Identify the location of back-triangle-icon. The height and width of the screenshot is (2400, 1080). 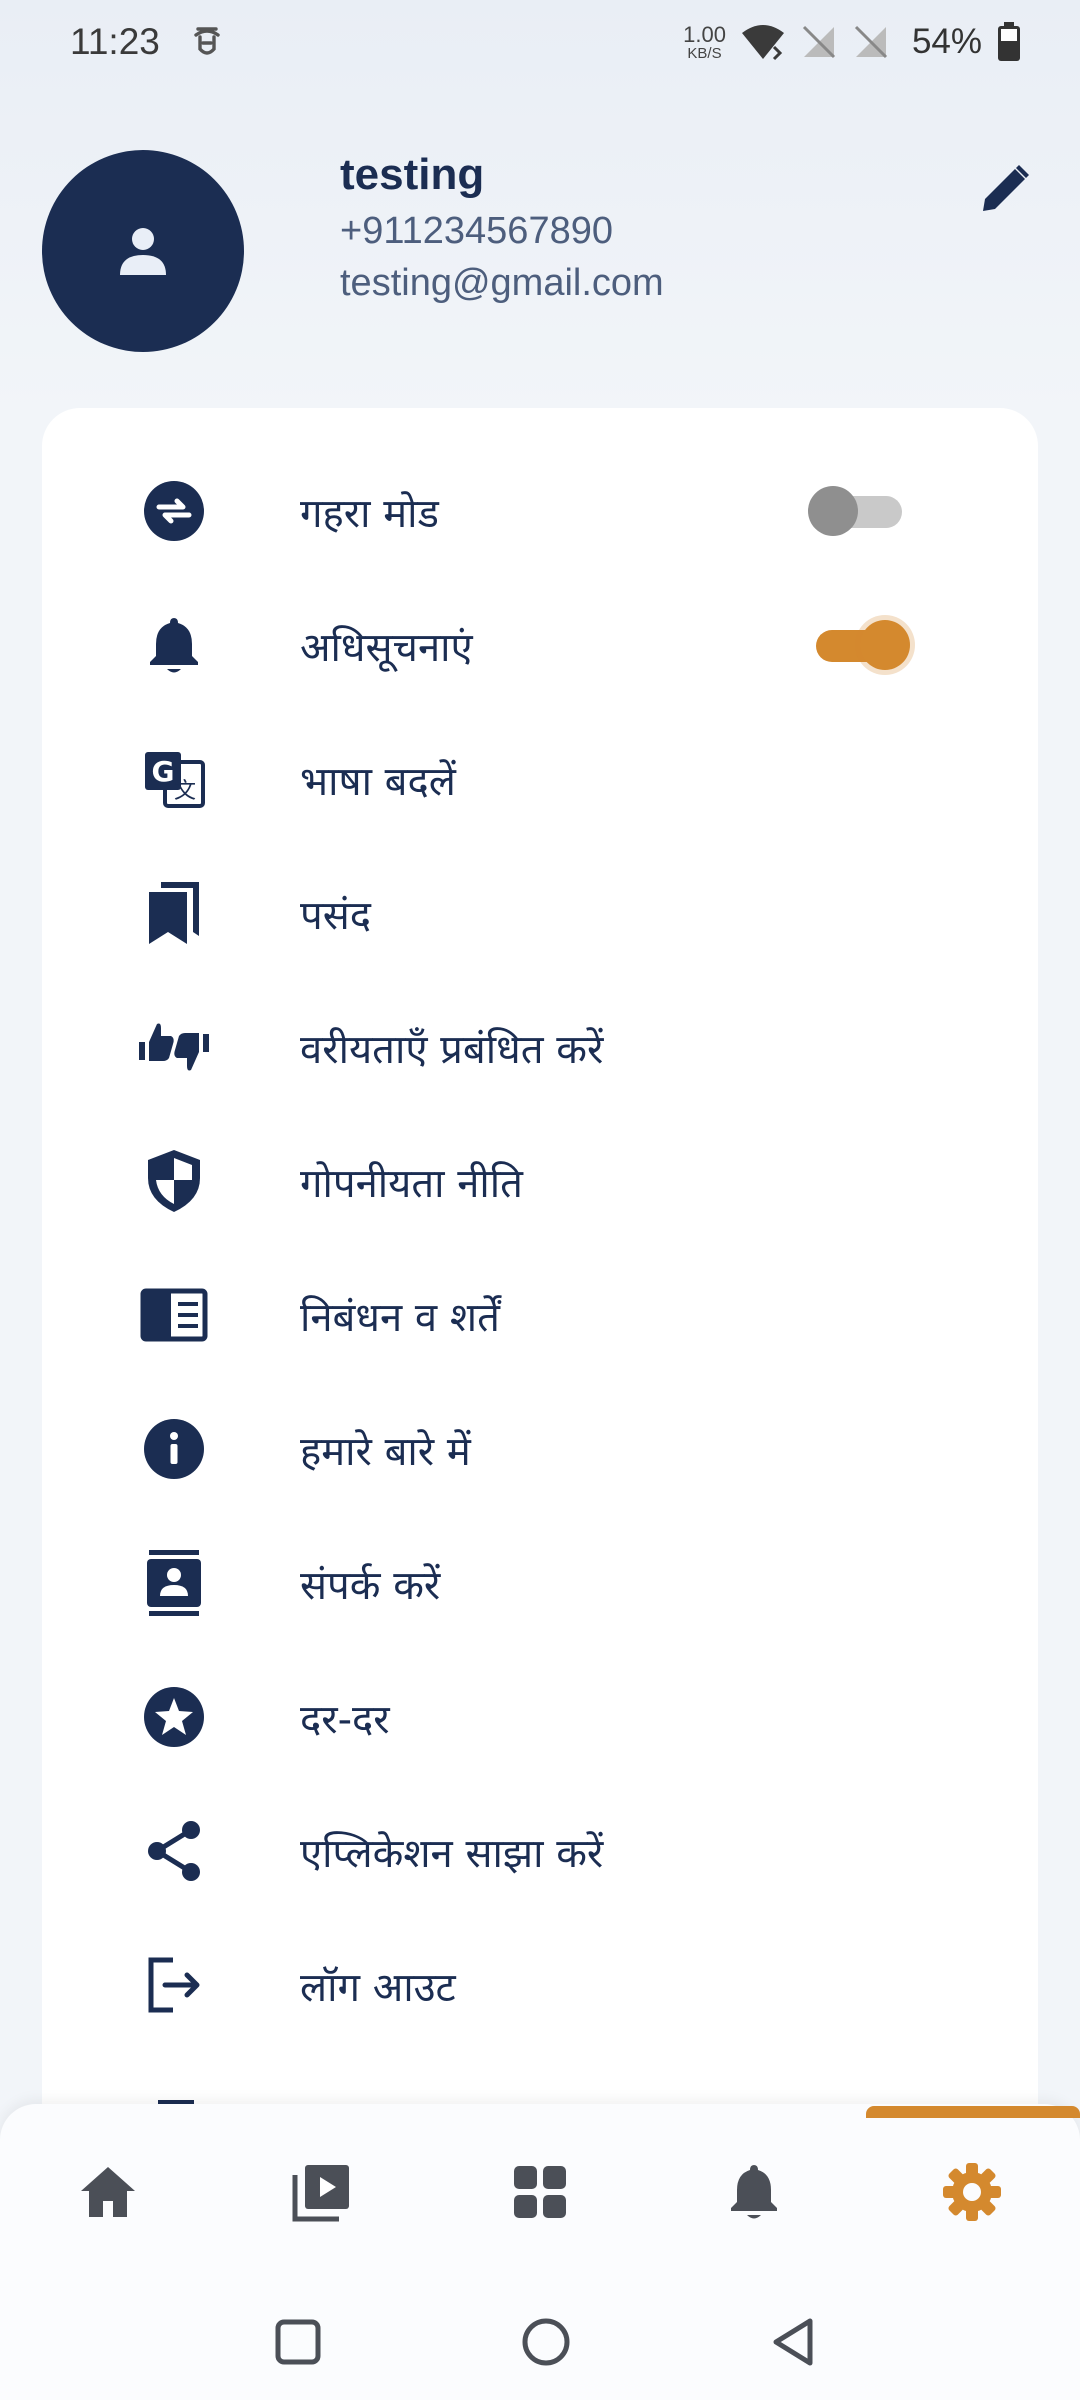
(793, 2342).